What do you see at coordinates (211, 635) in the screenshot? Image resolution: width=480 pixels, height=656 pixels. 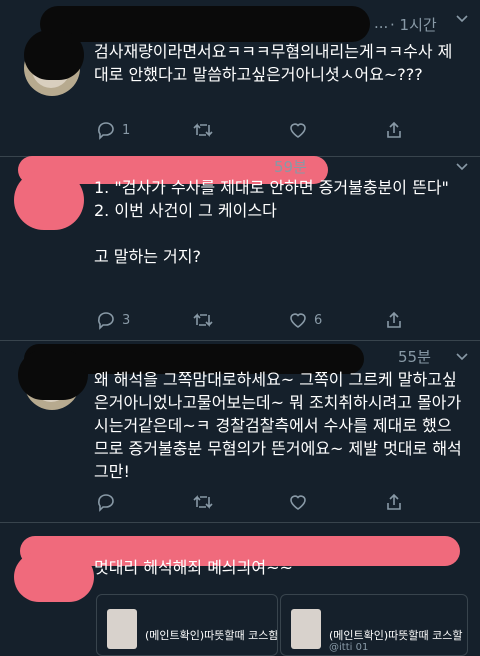 I see `card-title: (메인트확인)따뜻할때 코스함` at bounding box center [211, 635].